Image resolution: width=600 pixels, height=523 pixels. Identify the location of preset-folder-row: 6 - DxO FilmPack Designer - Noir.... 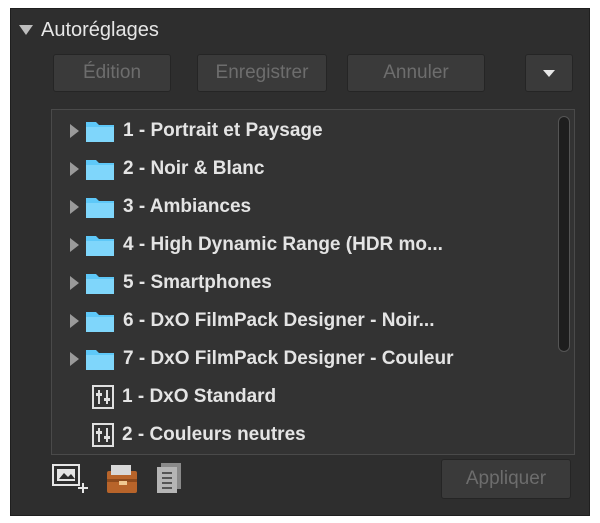
(302, 321).